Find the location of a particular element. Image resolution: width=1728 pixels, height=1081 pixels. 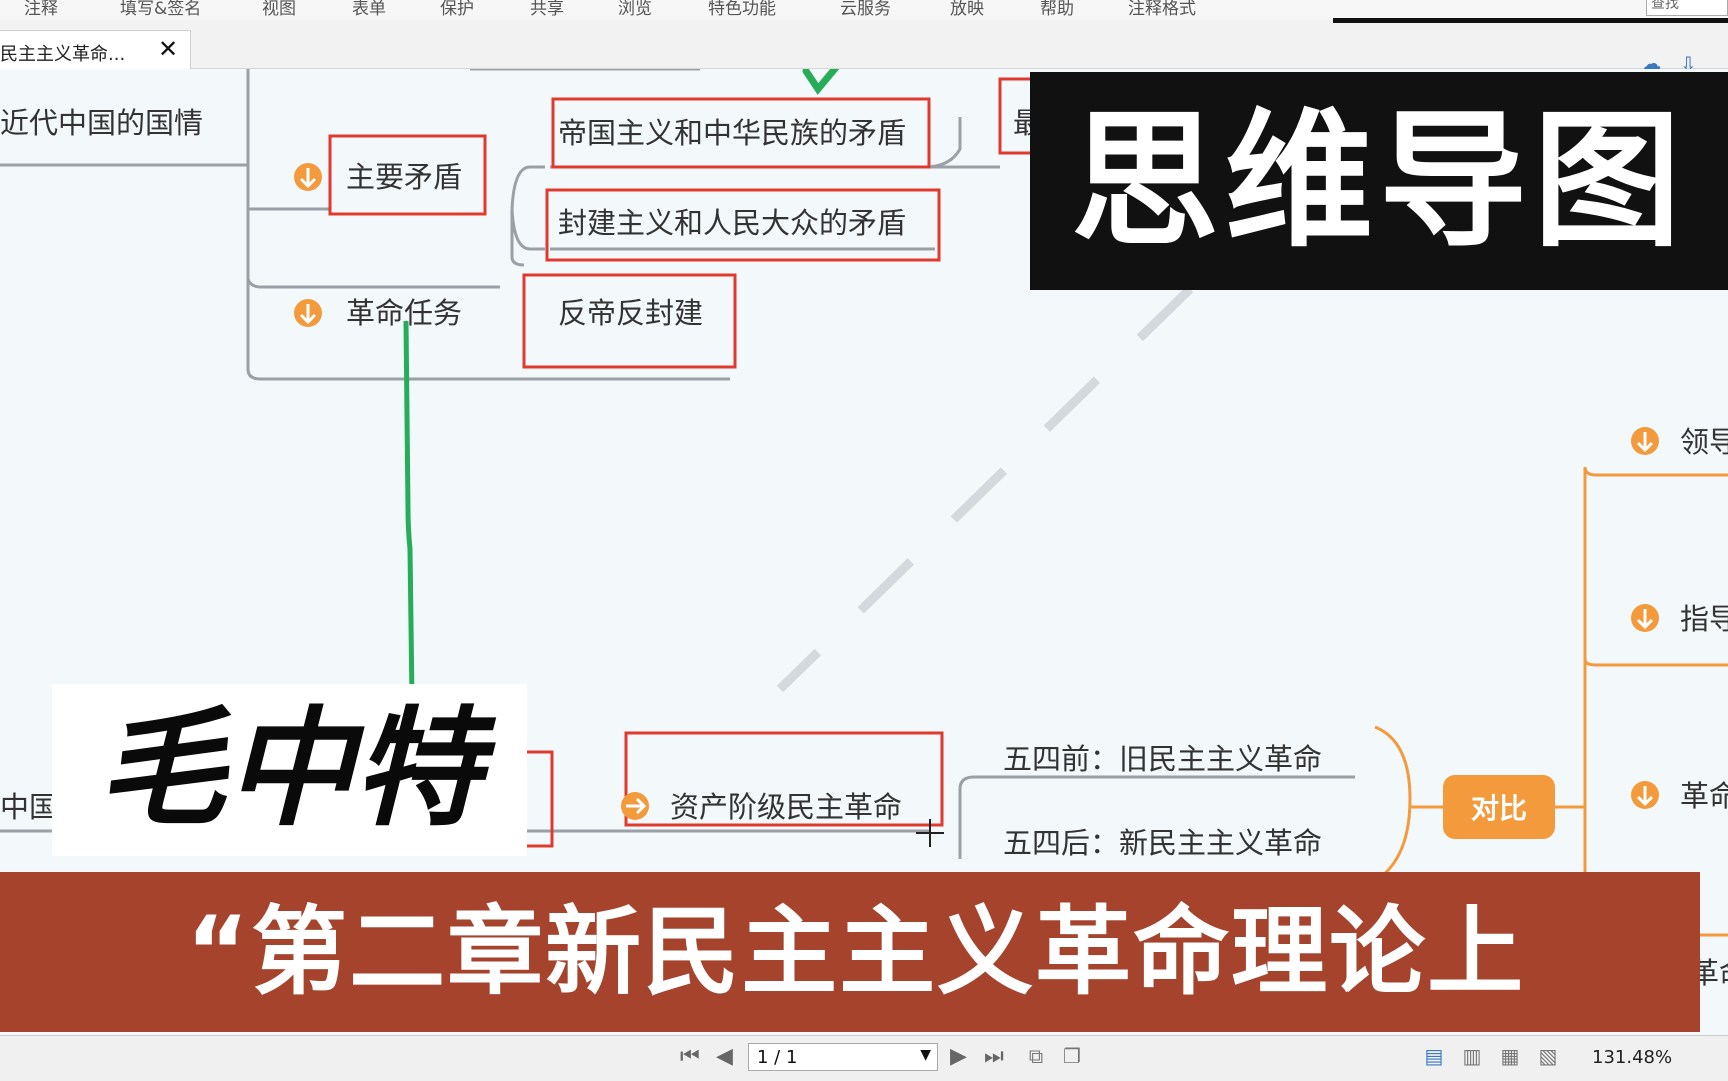

node-geming-renwu: 革命任务 is located at coordinates (404, 313).